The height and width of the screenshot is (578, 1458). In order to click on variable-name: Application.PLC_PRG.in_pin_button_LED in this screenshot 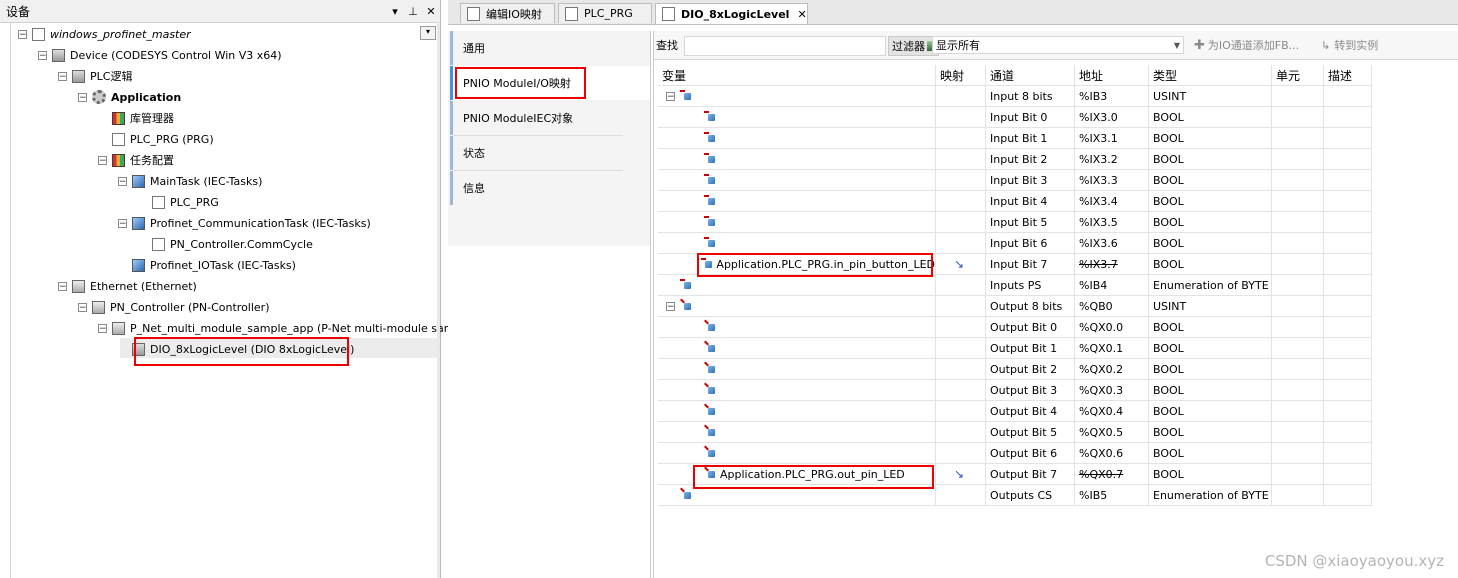, I will do `click(825, 264)`.